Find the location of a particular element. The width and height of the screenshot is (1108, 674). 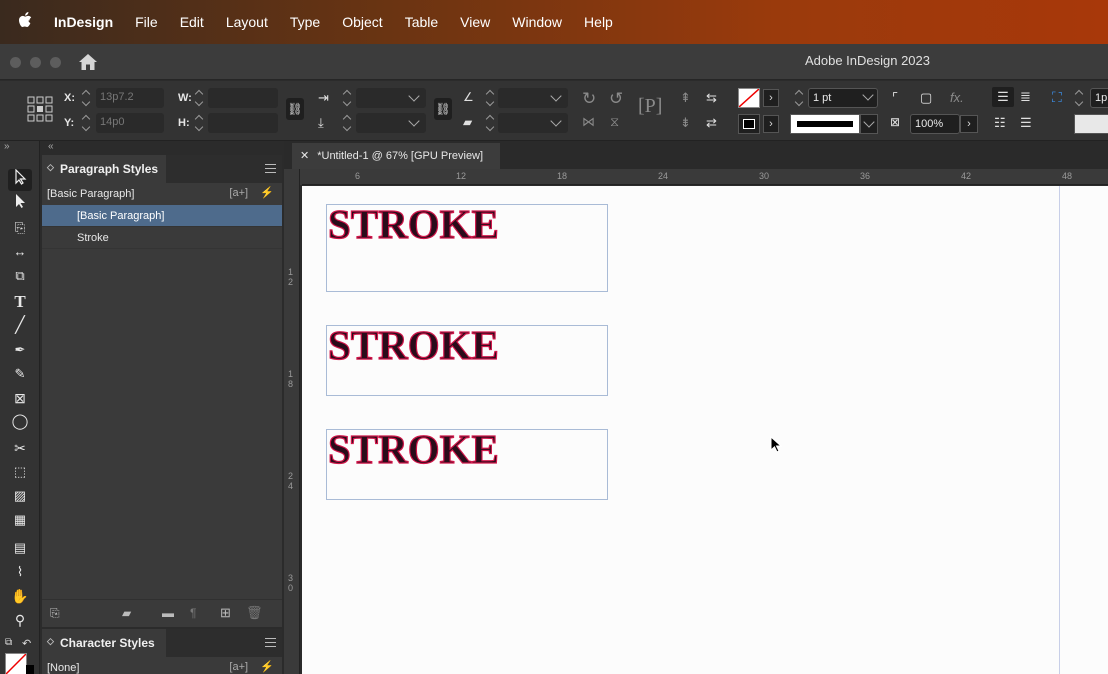

rotate-ccw-icon: ↺ is located at coordinates (616, 99).